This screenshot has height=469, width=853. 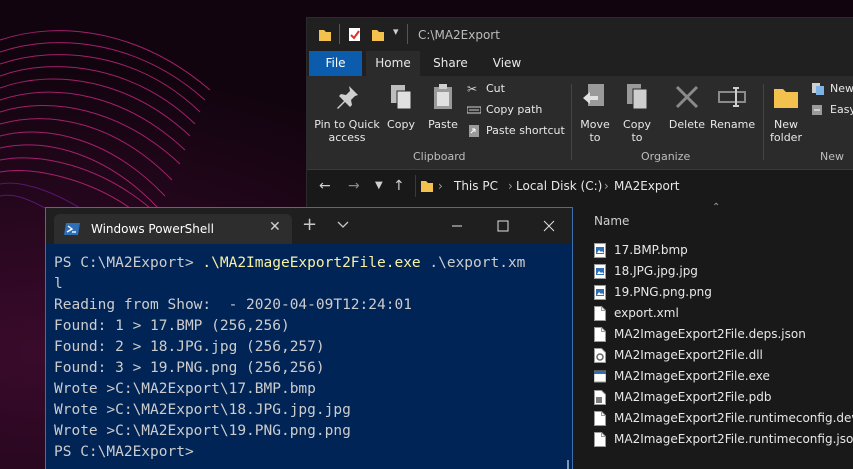 I want to click on file-list-item: MA2ImageExport2File.pdb, so click(x=722, y=397).